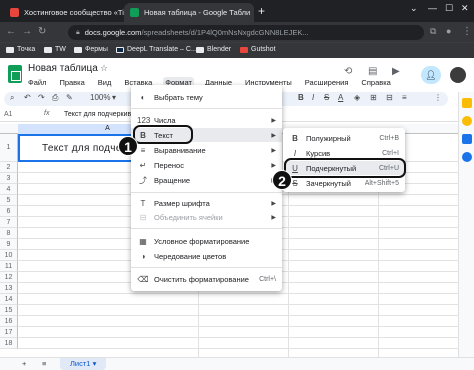 This screenshot has width=474, height=370. Describe the element at coordinates (282, 180) in the screenshot. I see `step-badge-2: 2` at that location.